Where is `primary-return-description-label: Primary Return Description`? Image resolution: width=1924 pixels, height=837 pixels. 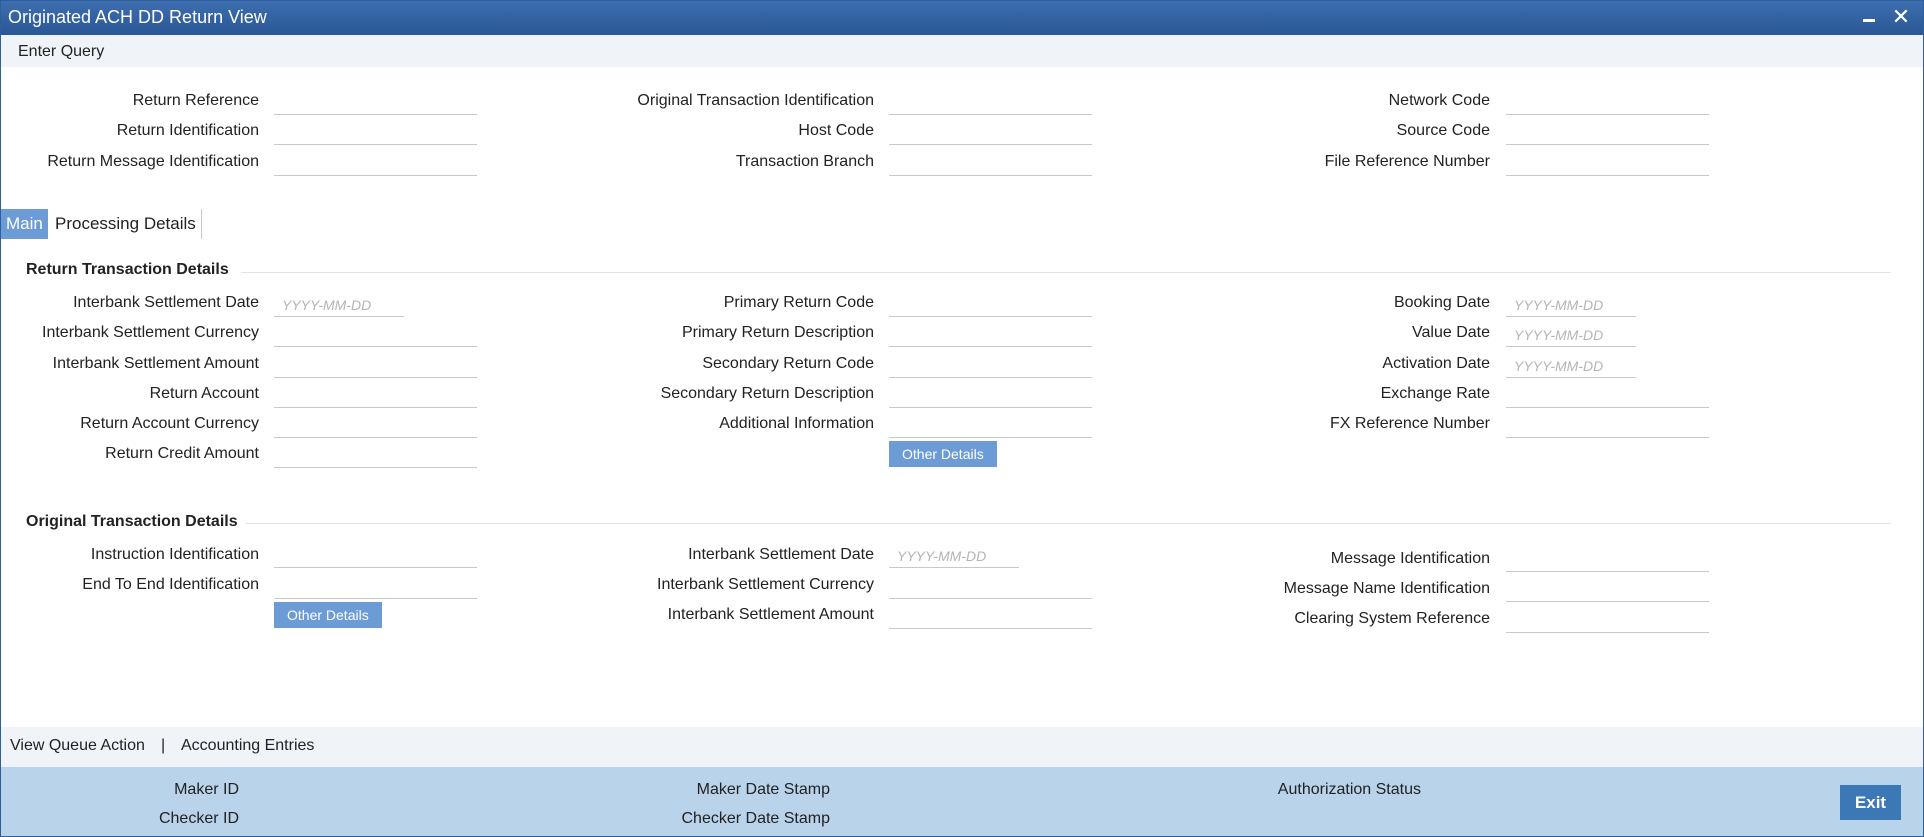
primary-return-description-label: Primary Return Description is located at coordinates (777, 332).